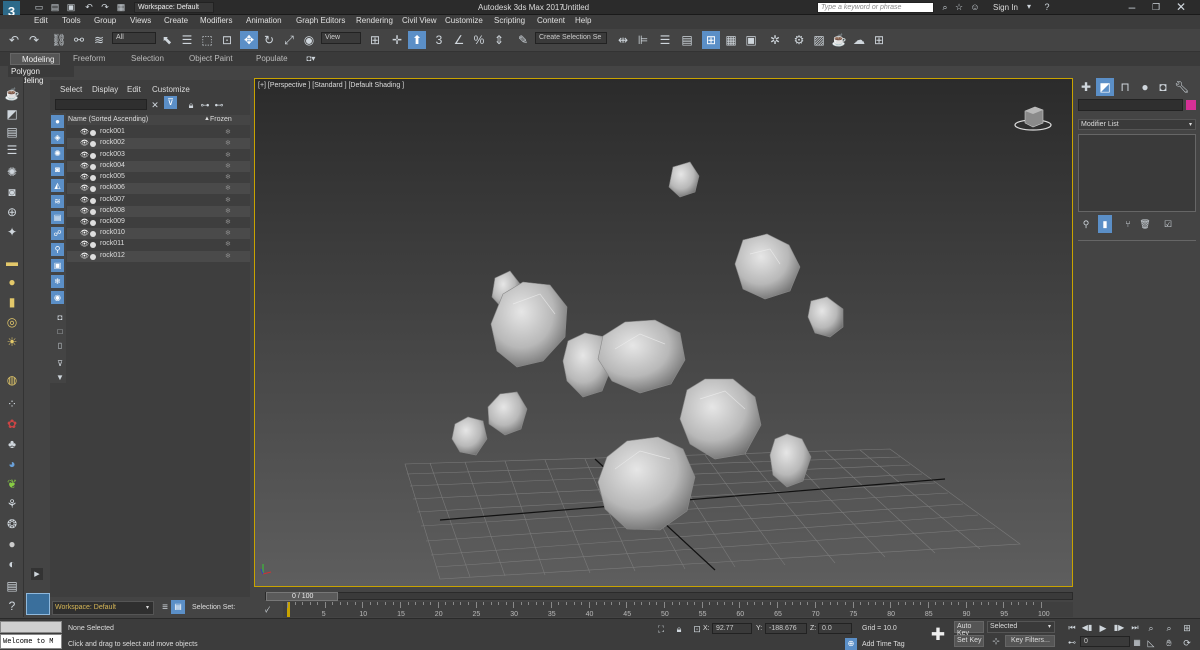  What do you see at coordinates (938, 634) in the screenshot?
I see `set-key-big-icon: ✚` at bounding box center [938, 634].